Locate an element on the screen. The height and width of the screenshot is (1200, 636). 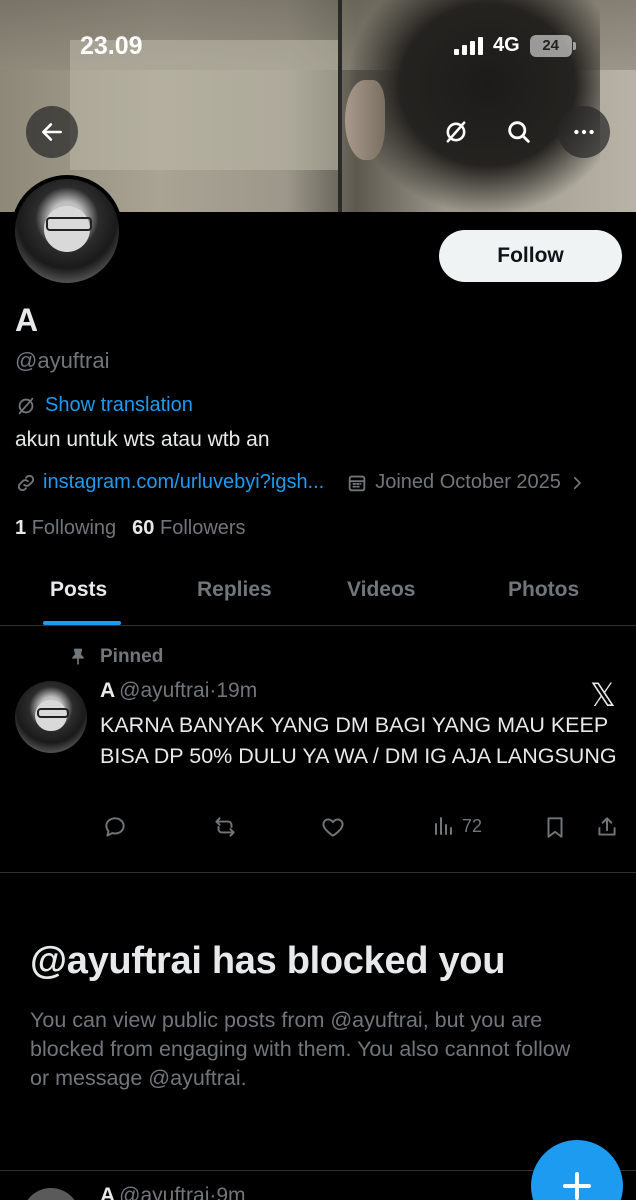
blocked-title: @ayuftrai has blocked you is located at coordinates (268, 961).